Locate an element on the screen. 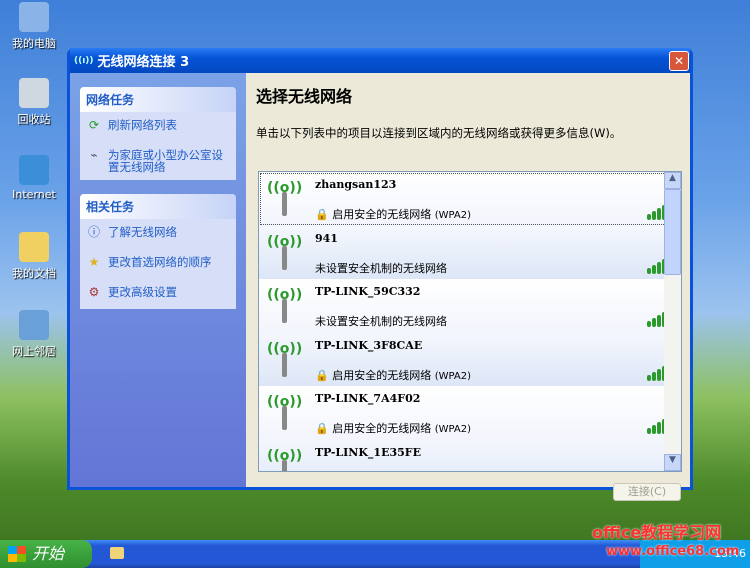 This screenshot has height=568, width=750. refresh-icon: ⟳ is located at coordinates (94, 125).